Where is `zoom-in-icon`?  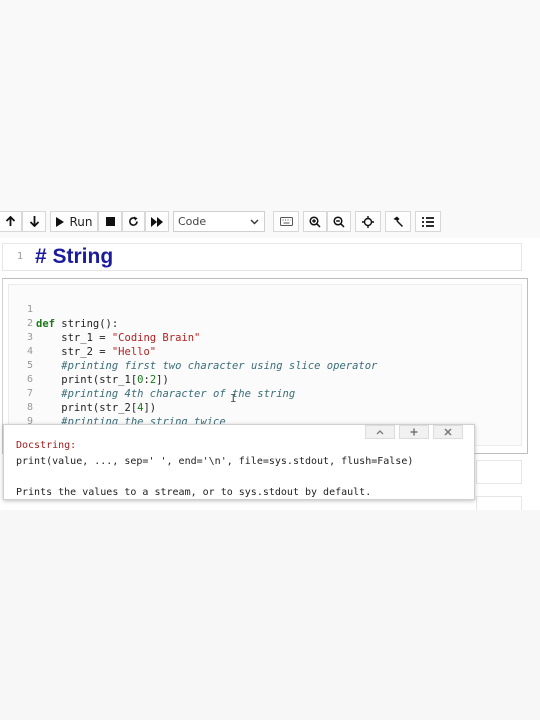 zoom-in-icon is located at coordinates (315, 221).